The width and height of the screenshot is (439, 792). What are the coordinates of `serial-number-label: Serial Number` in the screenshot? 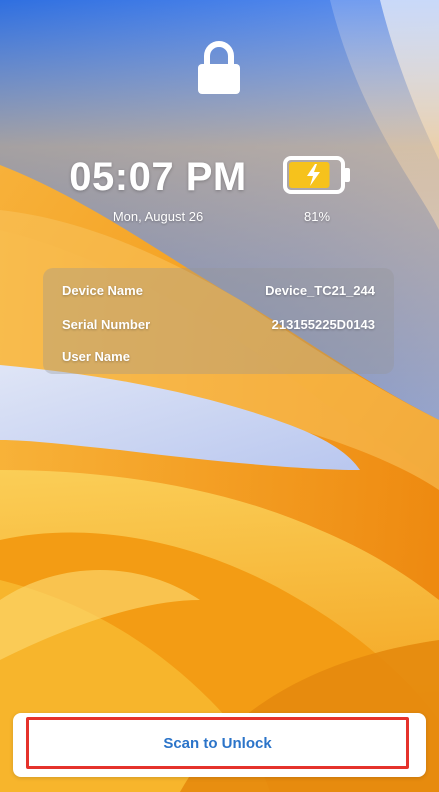 It's located at (106, 324).